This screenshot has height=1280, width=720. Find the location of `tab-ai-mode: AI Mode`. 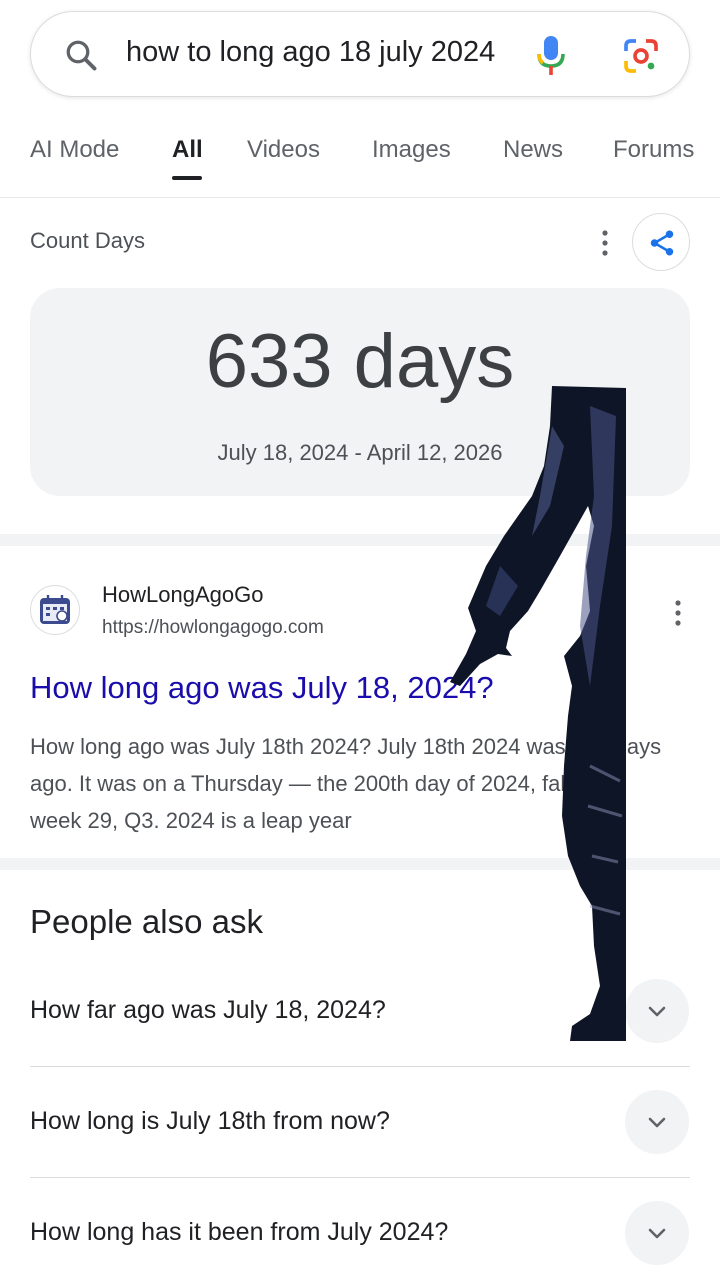

tab-ai-mode: AI Mode is located at coordinates (74, 150).